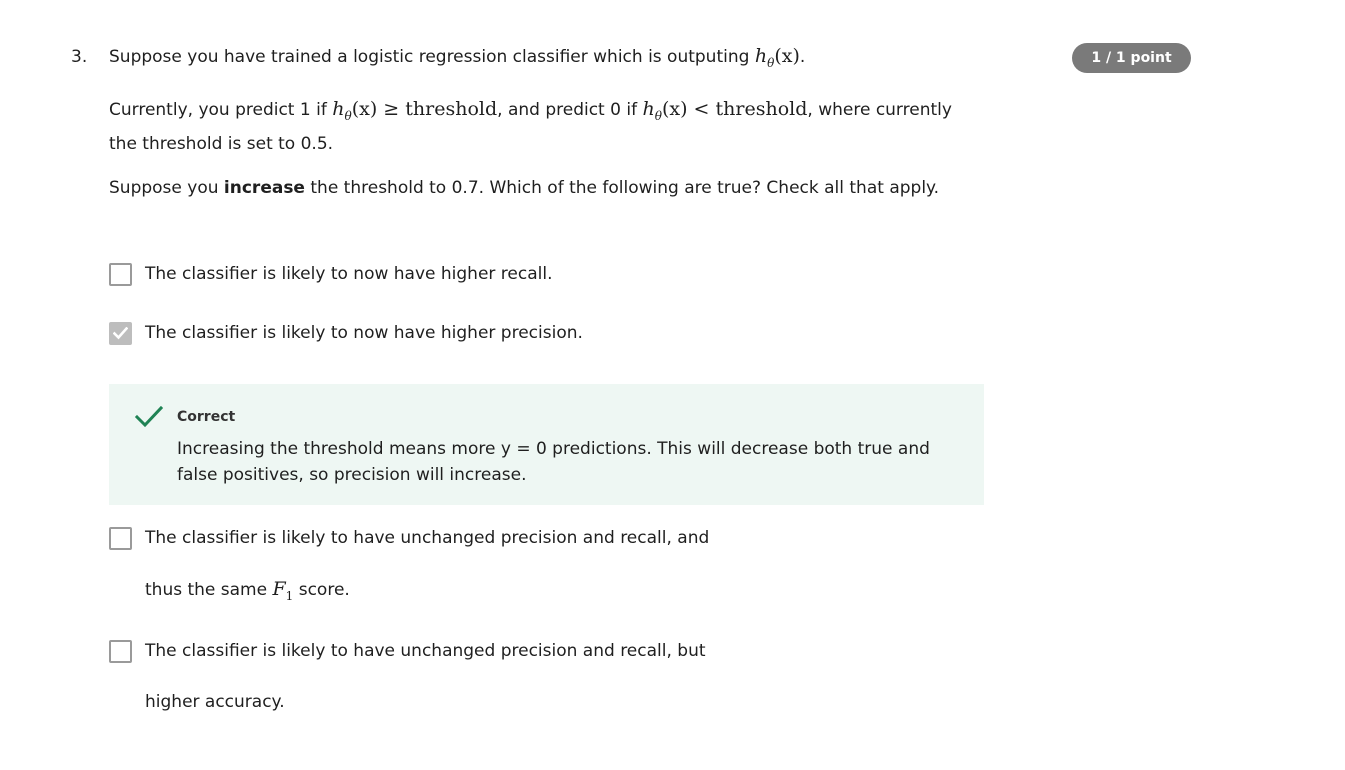  Describe the element at coordinates (149, 417) in the screenshot. I see `correct-check-icon` at that location.